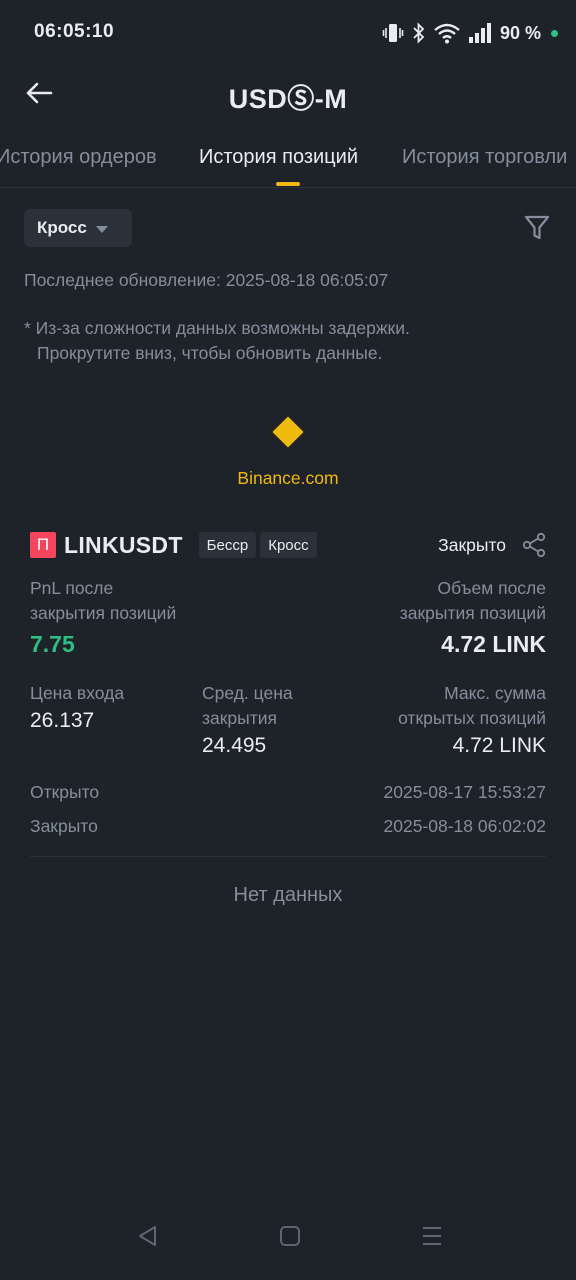 This screenshot has height=1280, width=576. I want to click on volume-label-line-1: Объем после, so click(491, 588).